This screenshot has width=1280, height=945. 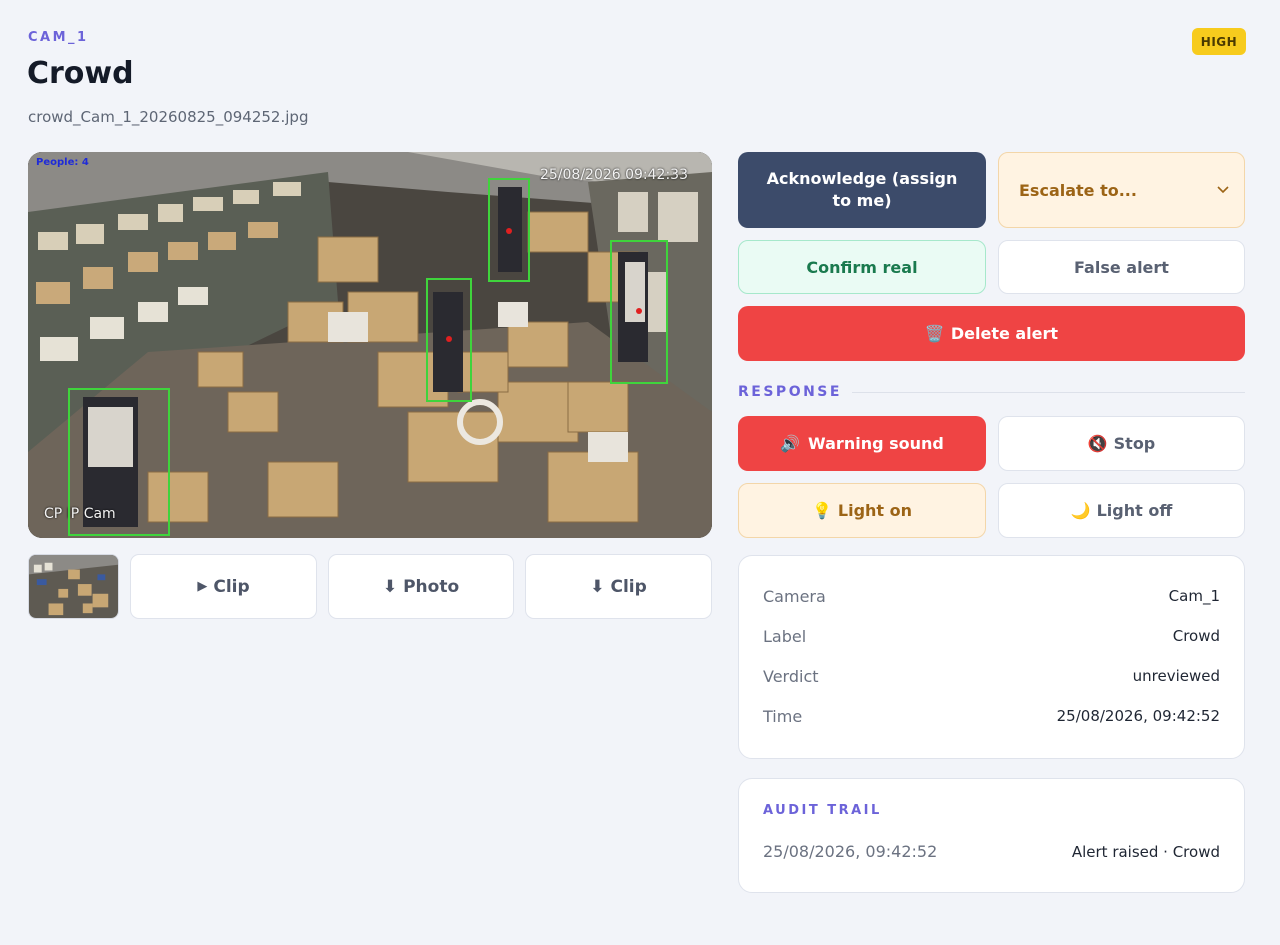 I want to click on detail-key: Camera, so click(x=794, y=596).